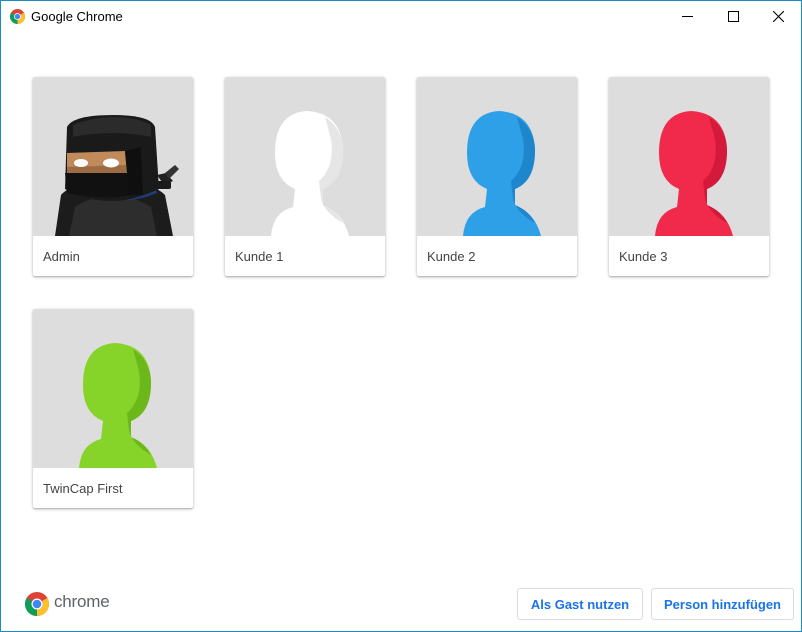  I want to click on profile-name: Kunde 1, so click(259, 256).